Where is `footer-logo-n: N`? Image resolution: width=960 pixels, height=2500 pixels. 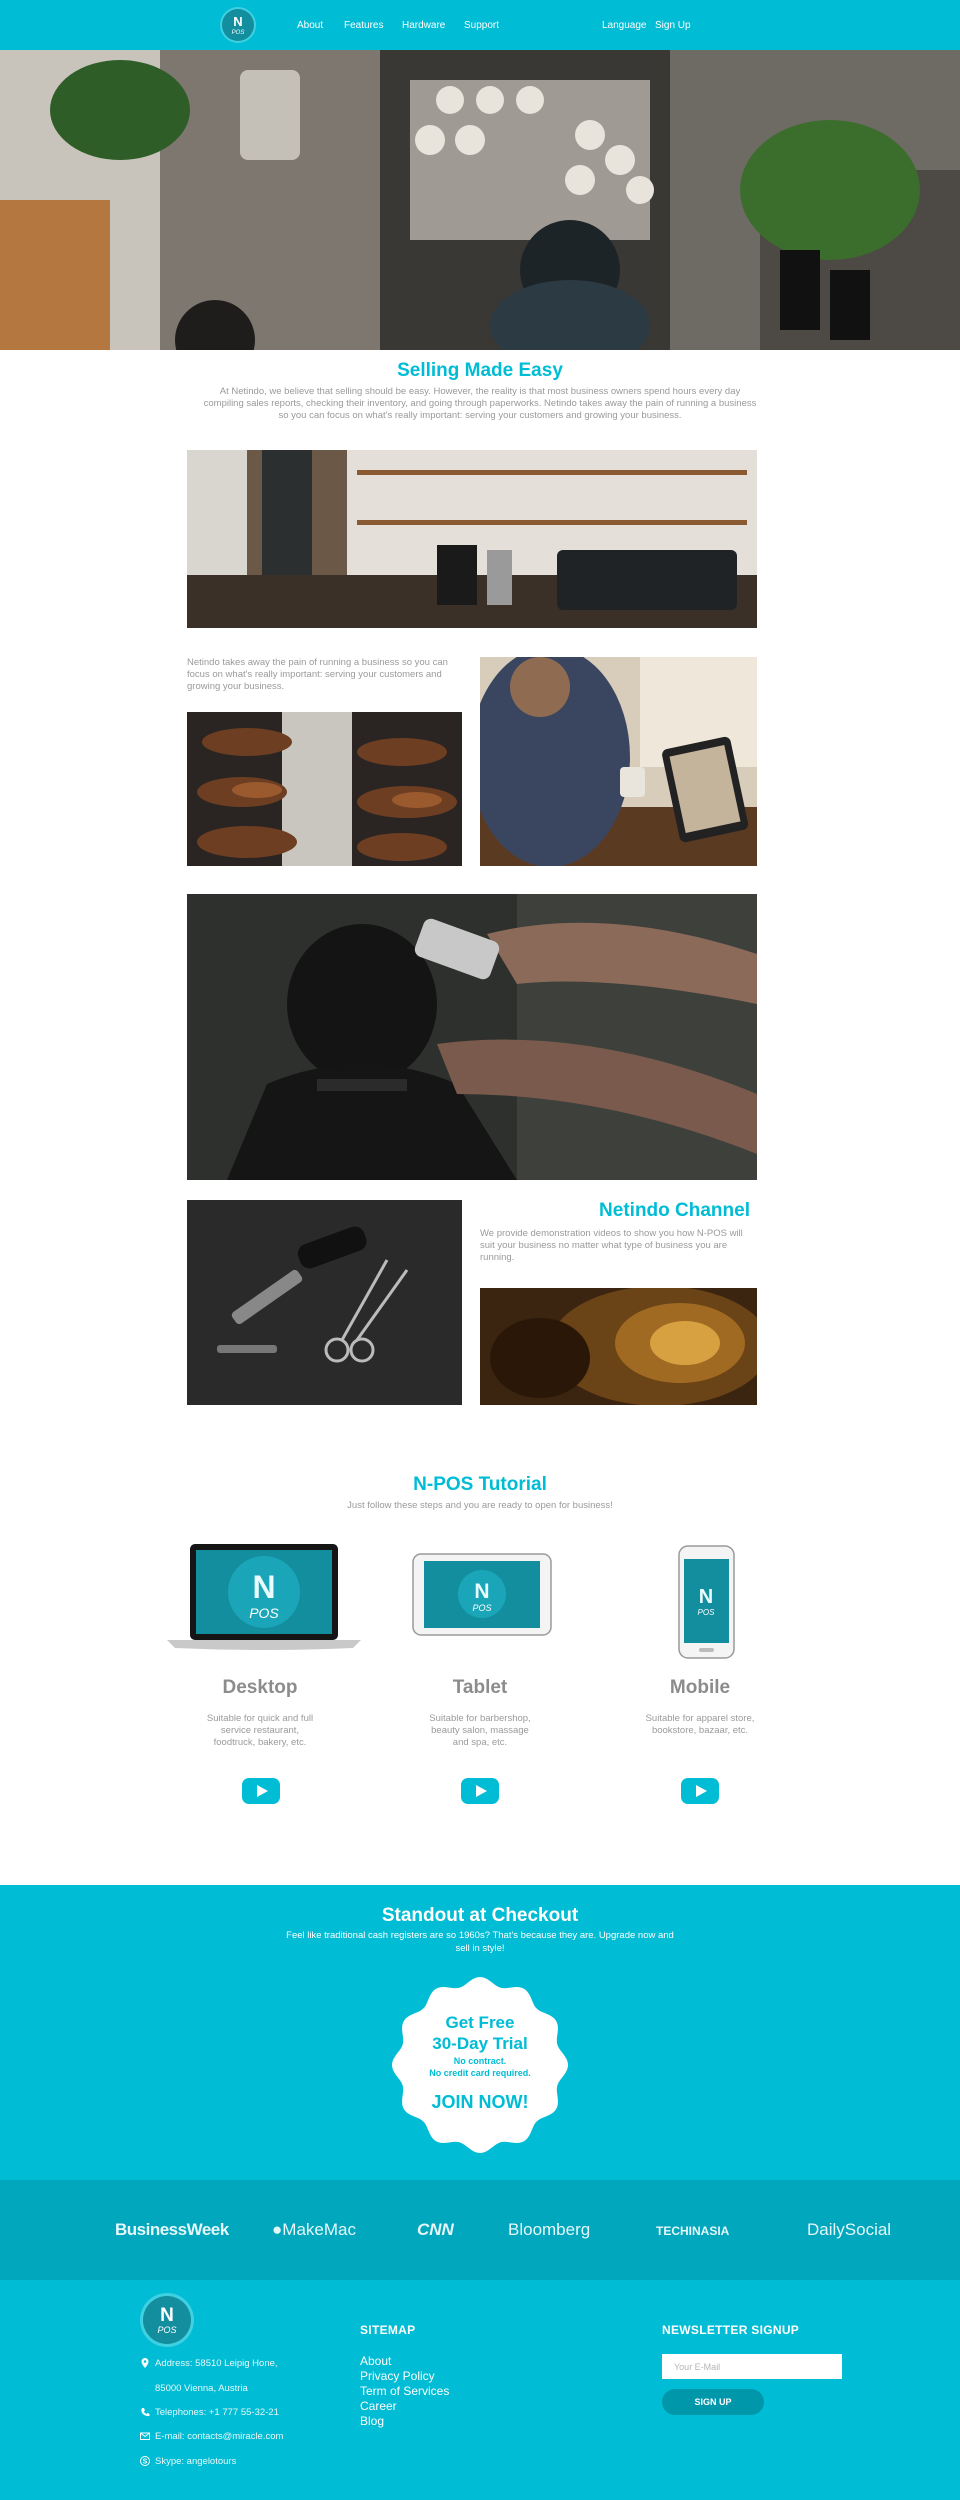 footer-logo-n: N is located at coordinates (167, 2315).